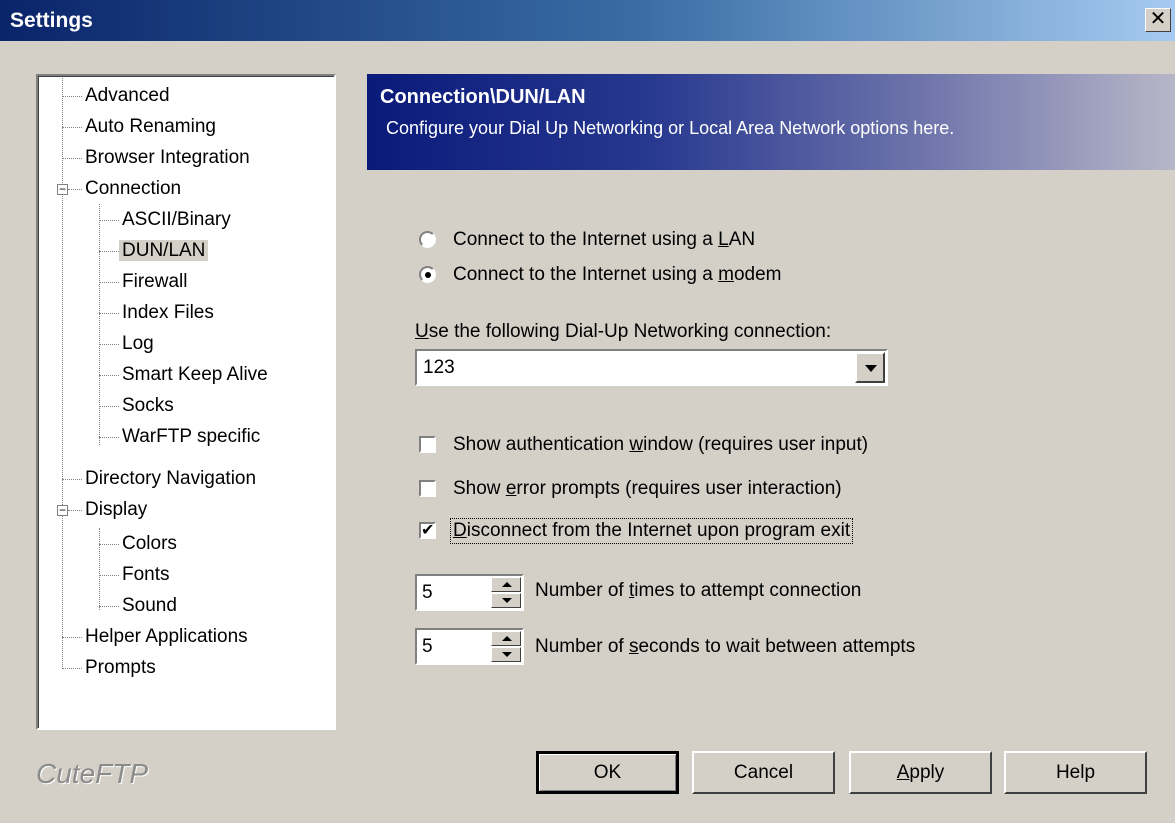 Image resolution: width=1175 pixels, height=823 pixels. I want to click on tree-item-prompts: Prompts, so click(120, 668).